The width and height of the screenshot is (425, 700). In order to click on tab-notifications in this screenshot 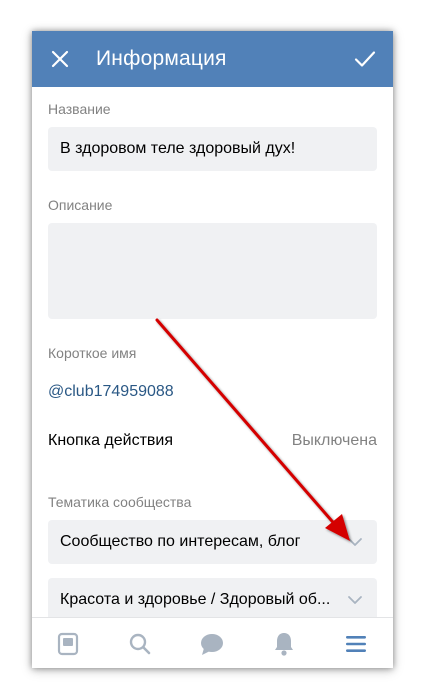, I will do `click(284, 643)`.